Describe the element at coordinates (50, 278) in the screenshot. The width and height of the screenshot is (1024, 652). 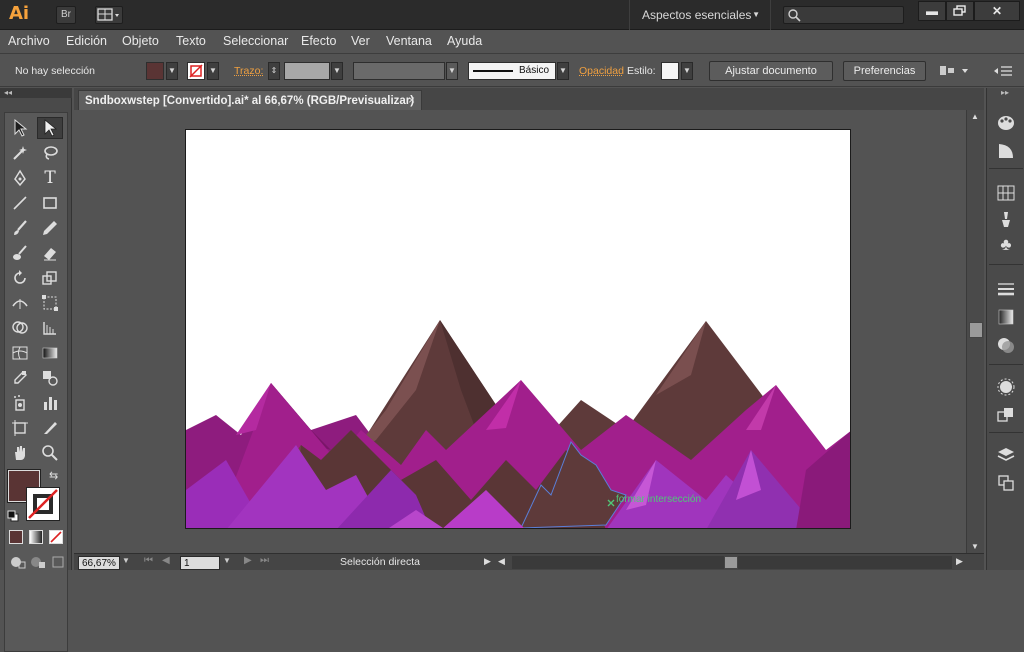
I see `scale-tool` at that location.